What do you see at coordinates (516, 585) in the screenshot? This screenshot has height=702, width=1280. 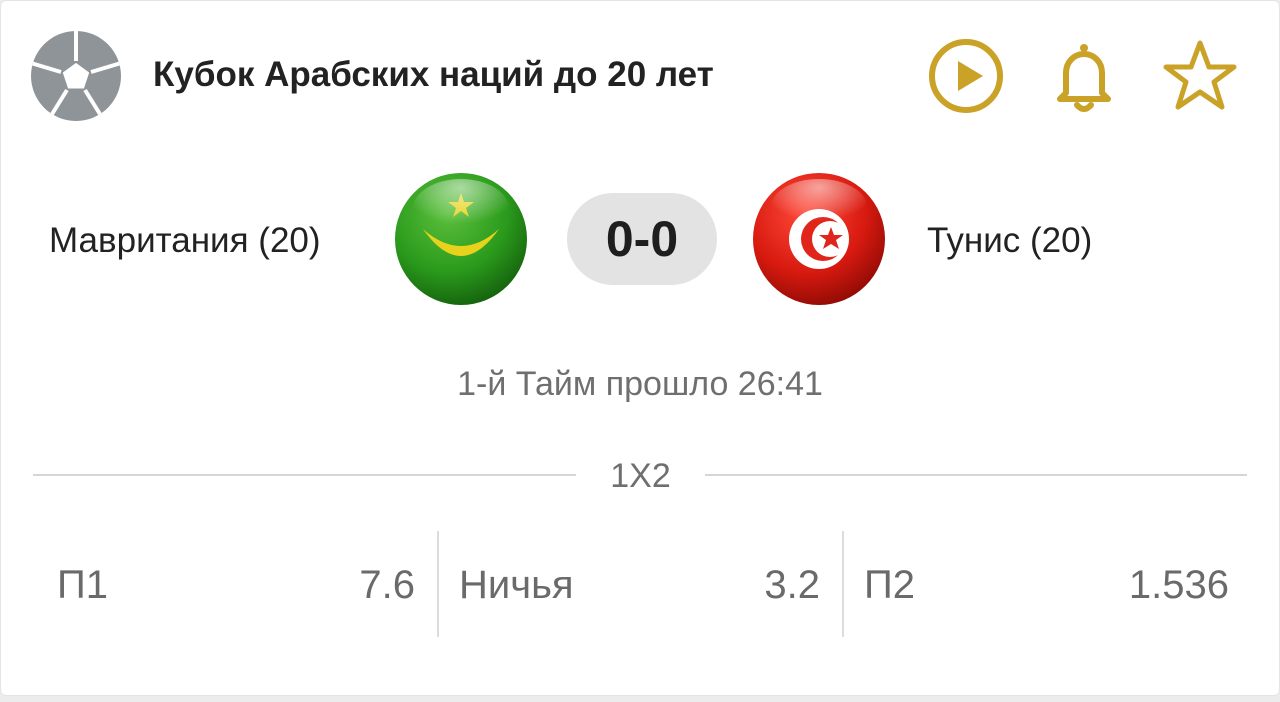 I see `outcome-label: Ничья` at bounding box center [516, 585].